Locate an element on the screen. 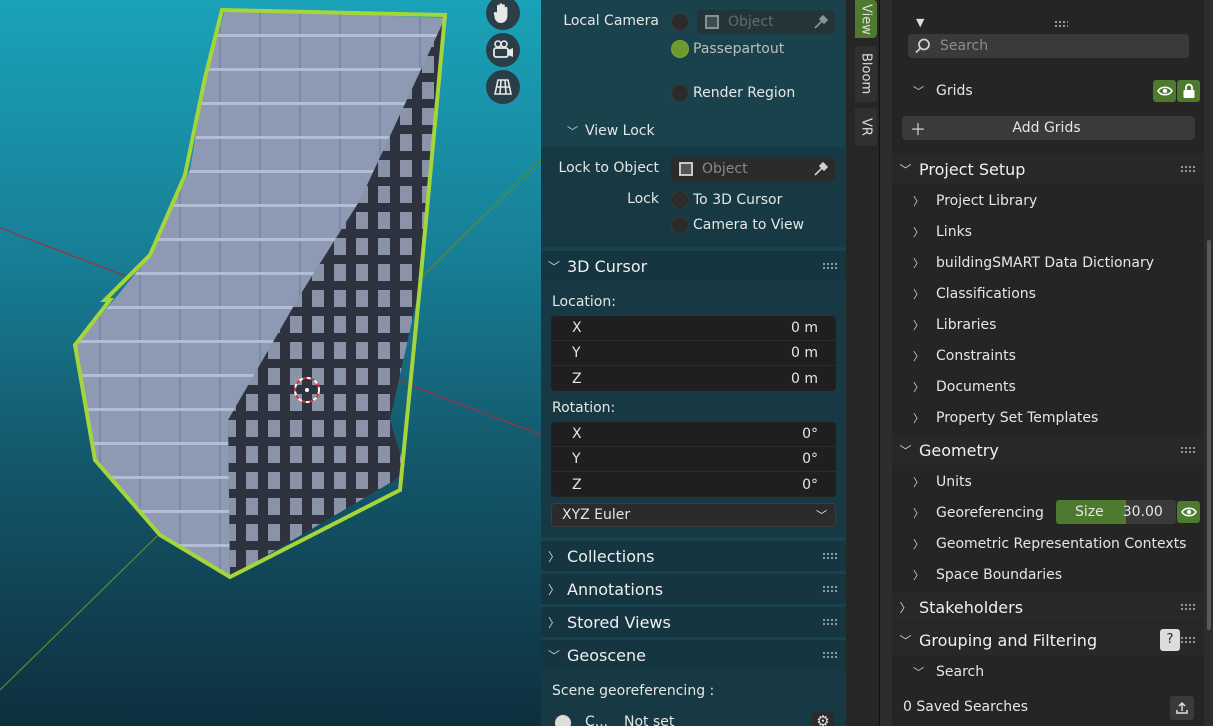  rotation-x-field: X 0° is located at coordinates (693, 434).